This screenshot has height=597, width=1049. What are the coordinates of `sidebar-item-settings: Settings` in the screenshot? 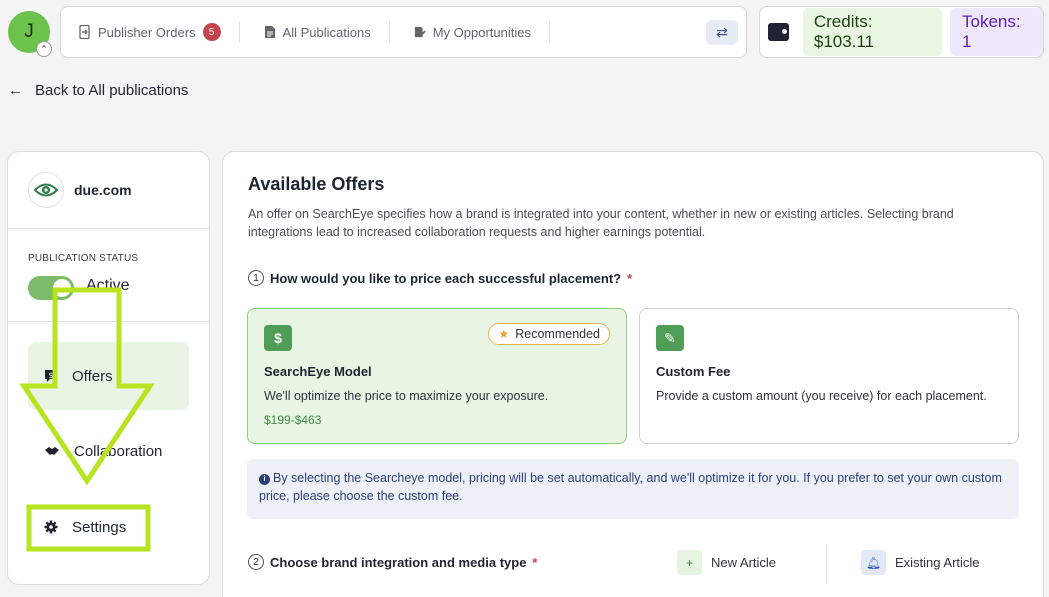 It's located at (108, 527).